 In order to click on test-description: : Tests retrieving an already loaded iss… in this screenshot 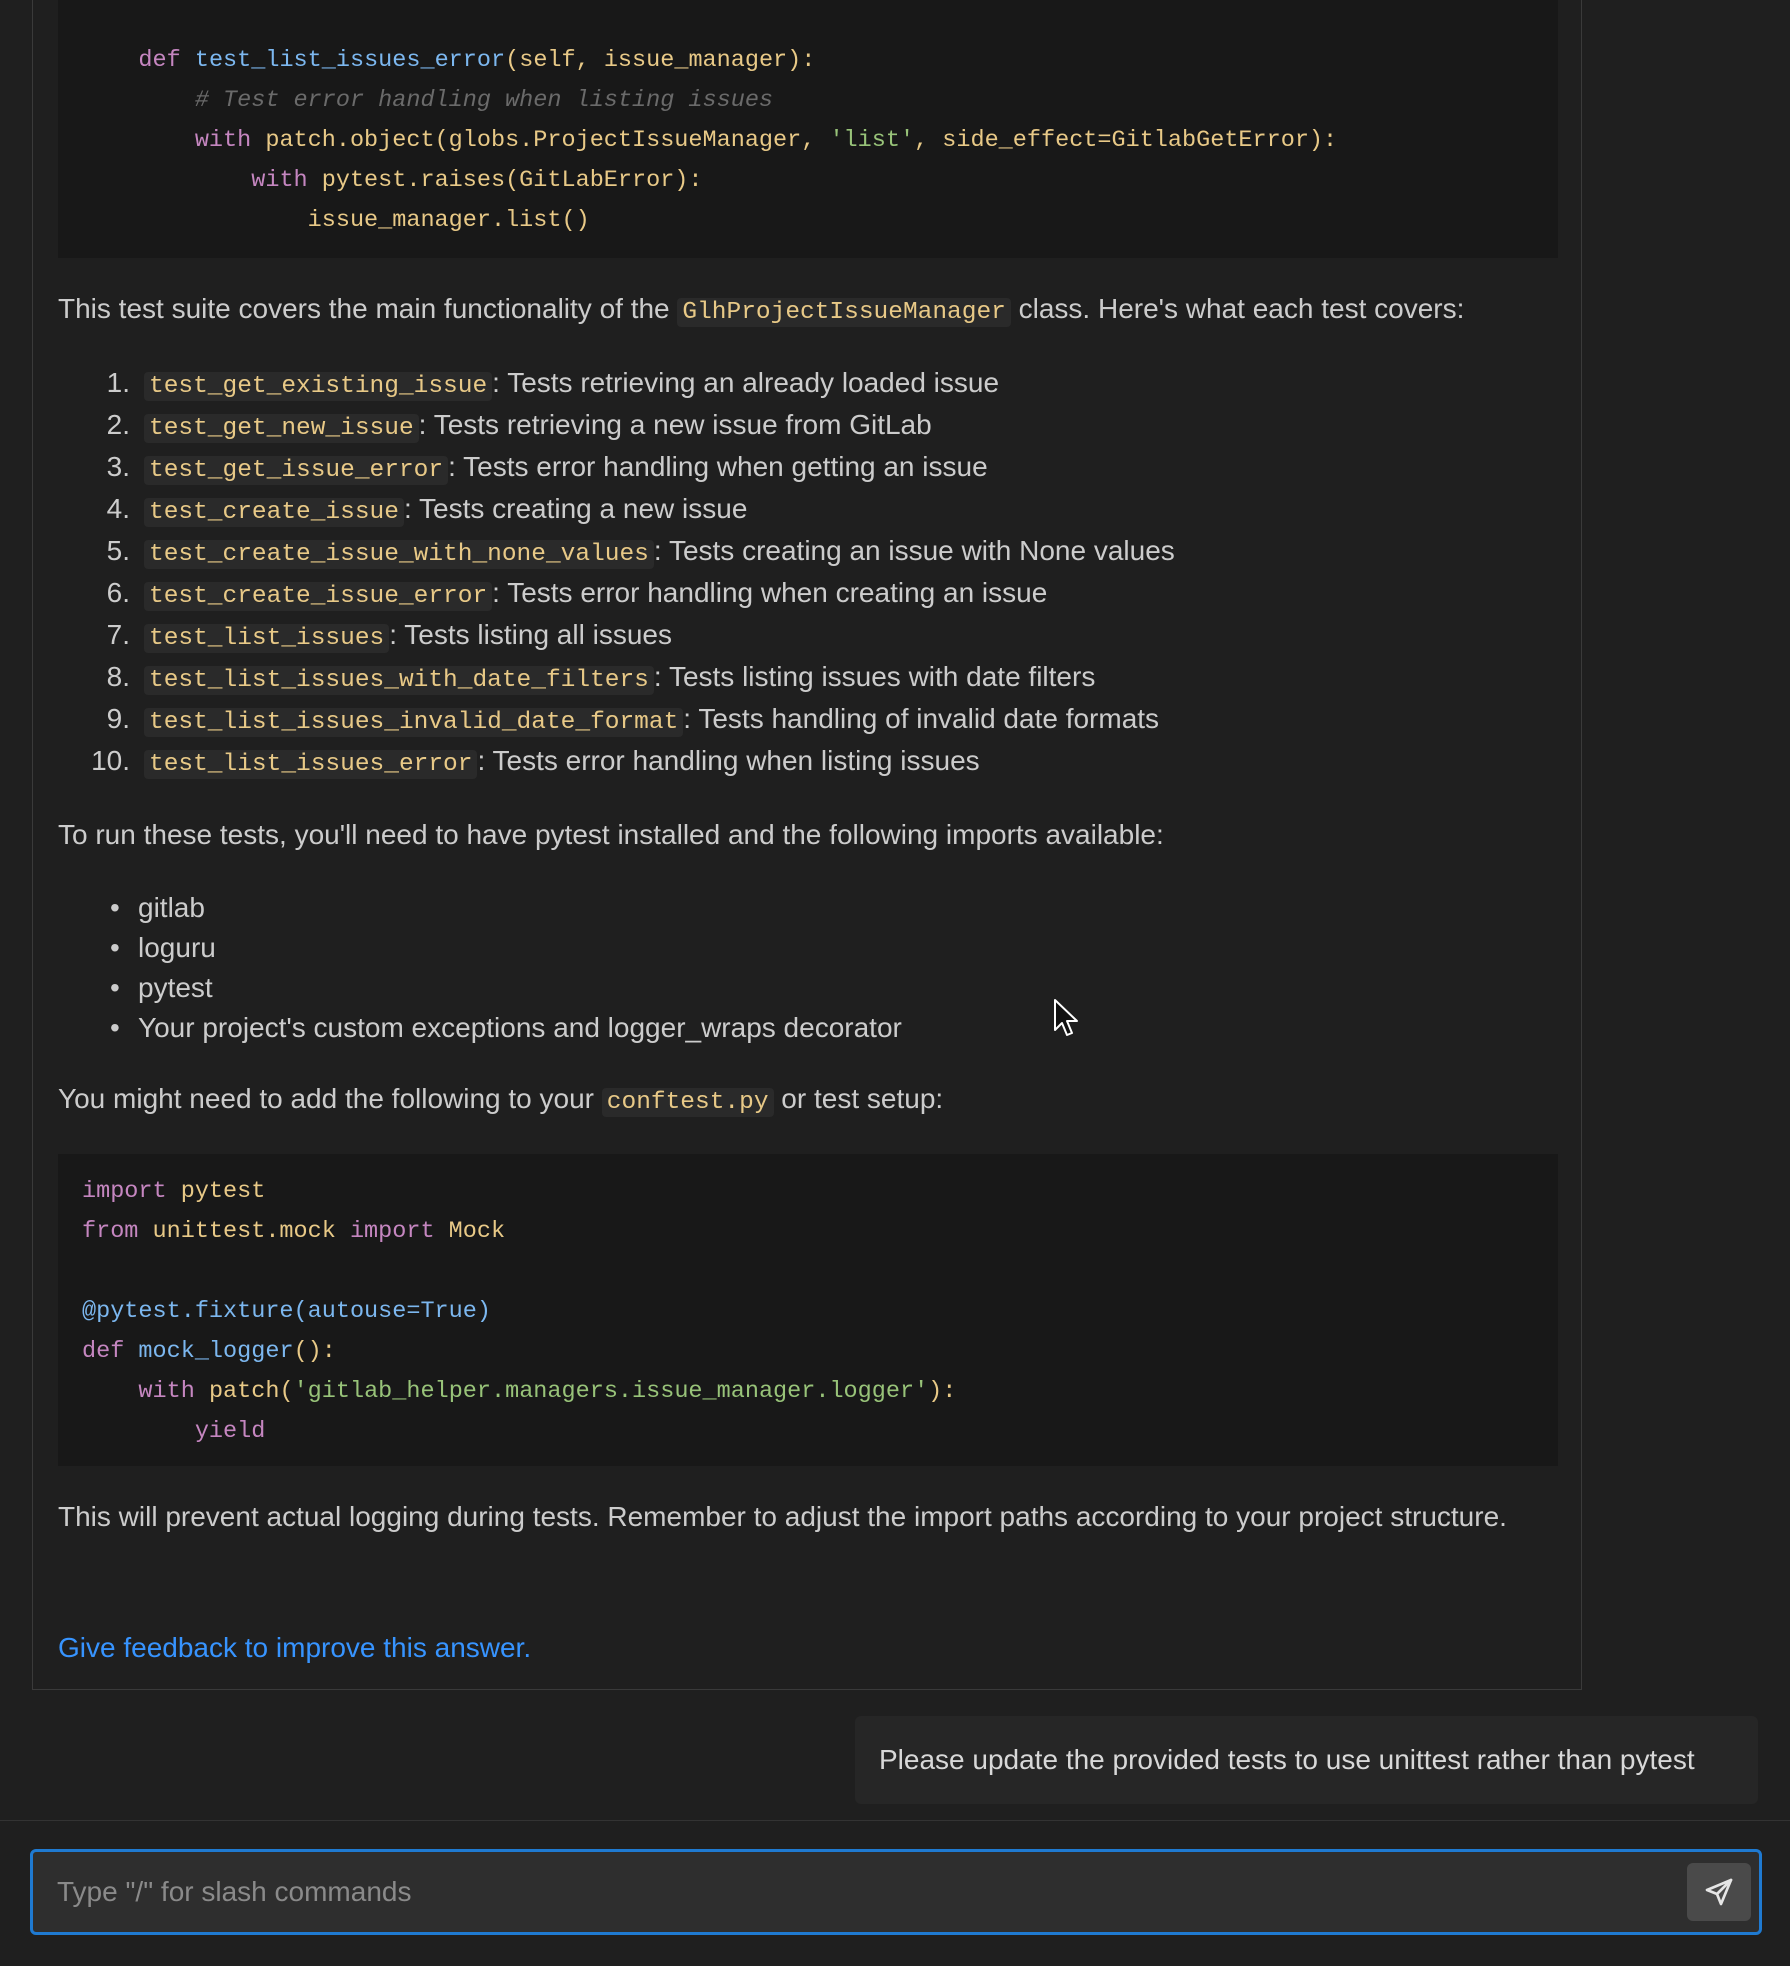, I will do `click(746, 382)`.